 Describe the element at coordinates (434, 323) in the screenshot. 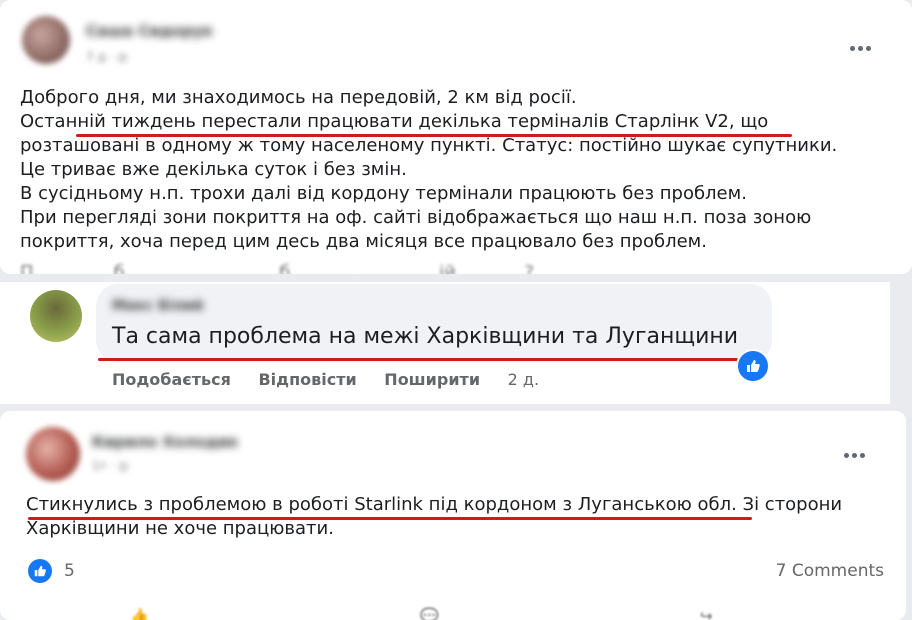

I see `comment-bubble` at that location.